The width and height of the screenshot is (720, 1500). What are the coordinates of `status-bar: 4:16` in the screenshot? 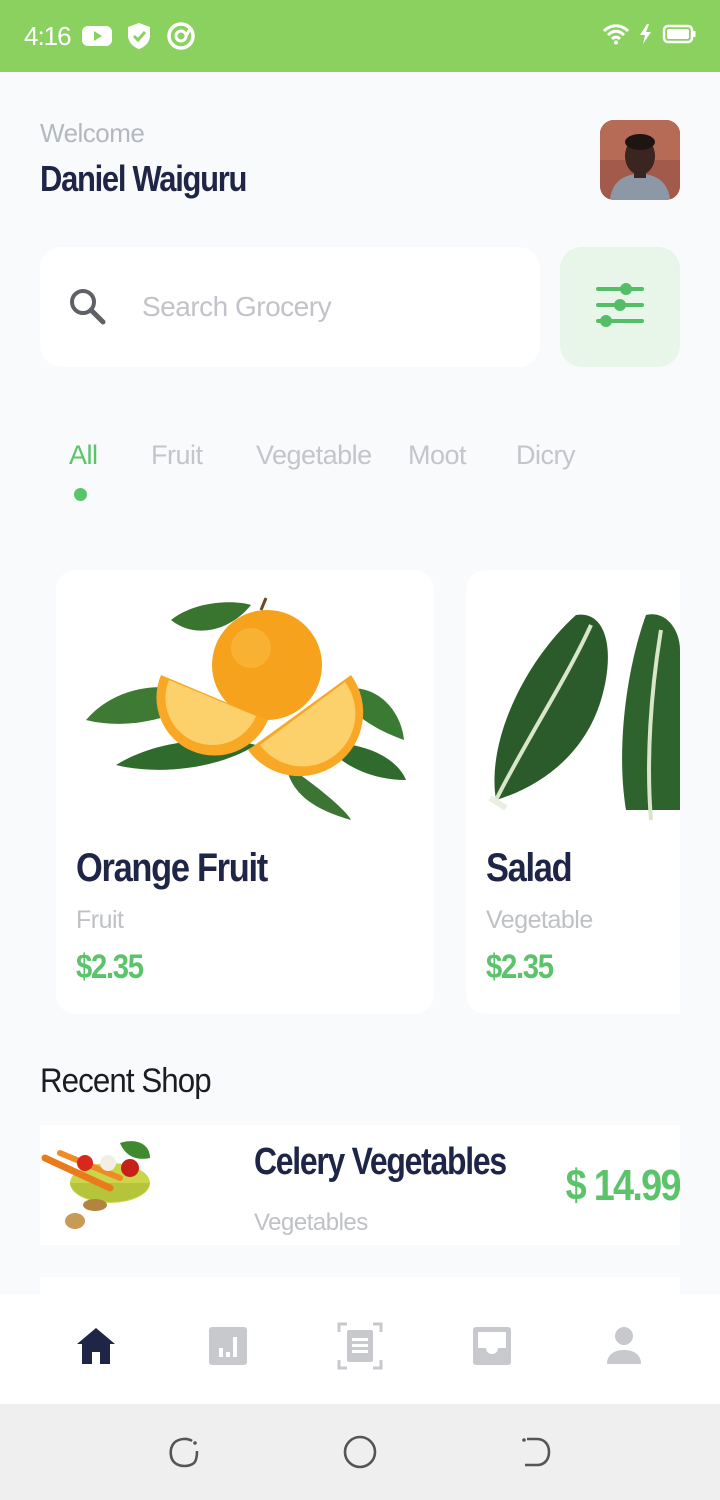 It's located at (360, 36).